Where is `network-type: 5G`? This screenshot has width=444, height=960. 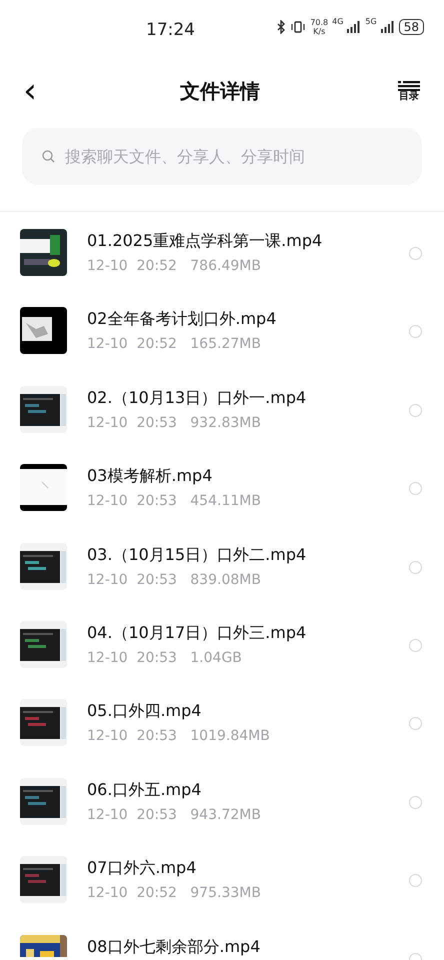
network-type: 5G is located at coordinates (371, 22).